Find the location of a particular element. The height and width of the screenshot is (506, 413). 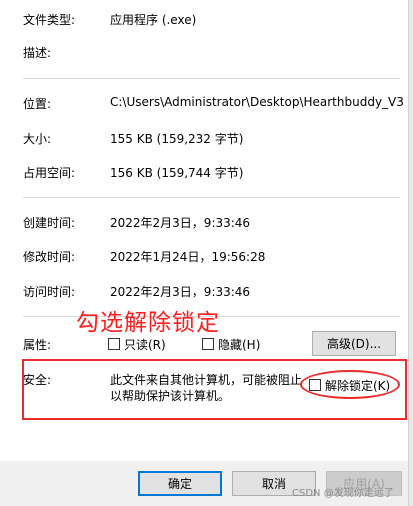

size-on-disk-value: 156 KB (159,744 字节) is located at coordinates (177, 173).